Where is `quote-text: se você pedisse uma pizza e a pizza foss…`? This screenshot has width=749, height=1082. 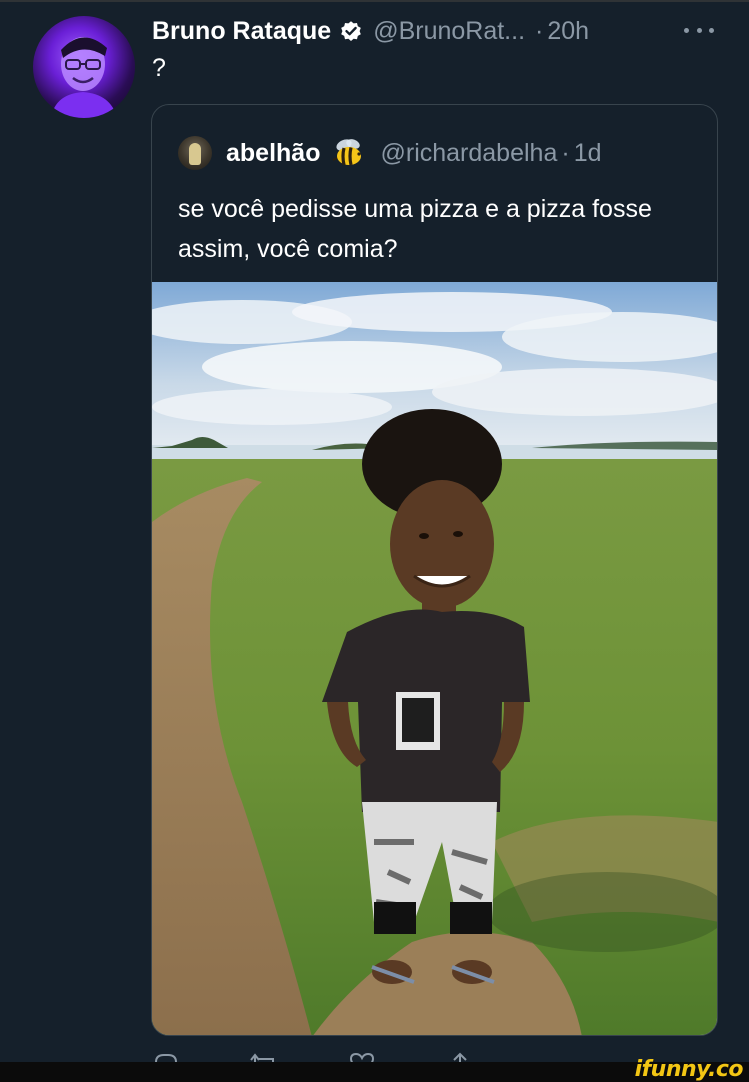 quote-text: se você pedisse uma pizza e a pizza foss… is located at coordinates (415, 229).